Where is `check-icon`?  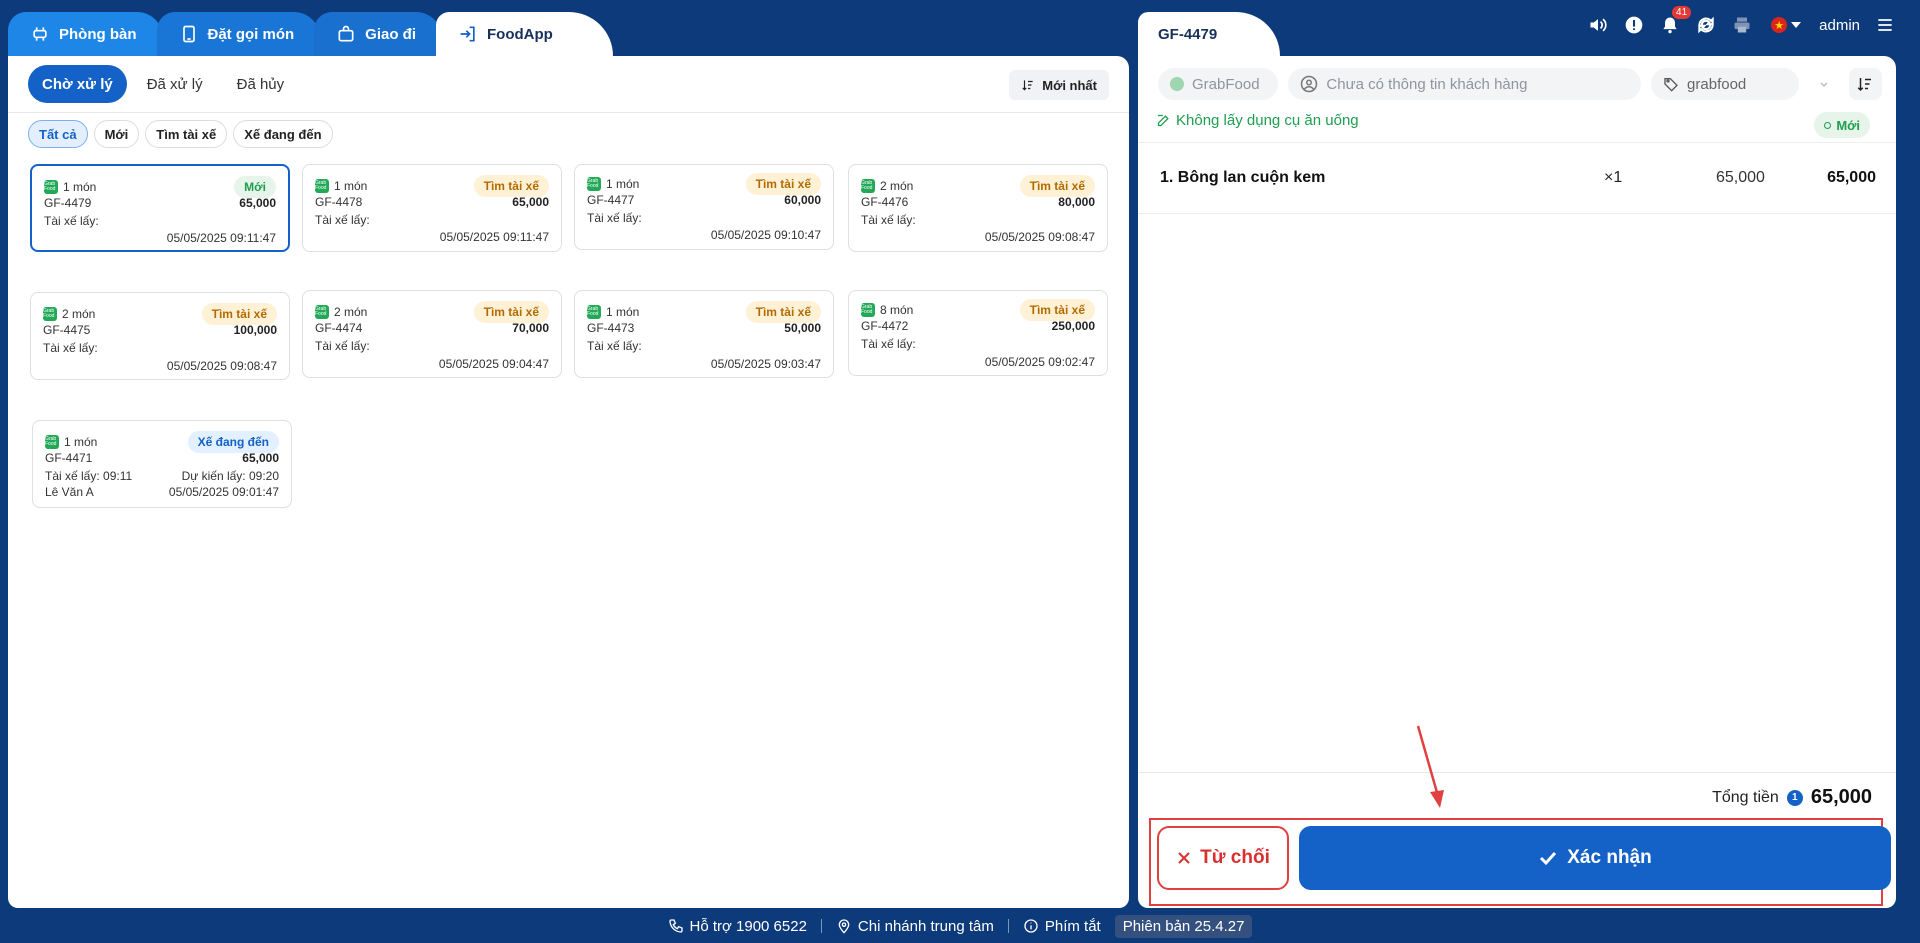 check-icon is located at coordinates (1548, 858).